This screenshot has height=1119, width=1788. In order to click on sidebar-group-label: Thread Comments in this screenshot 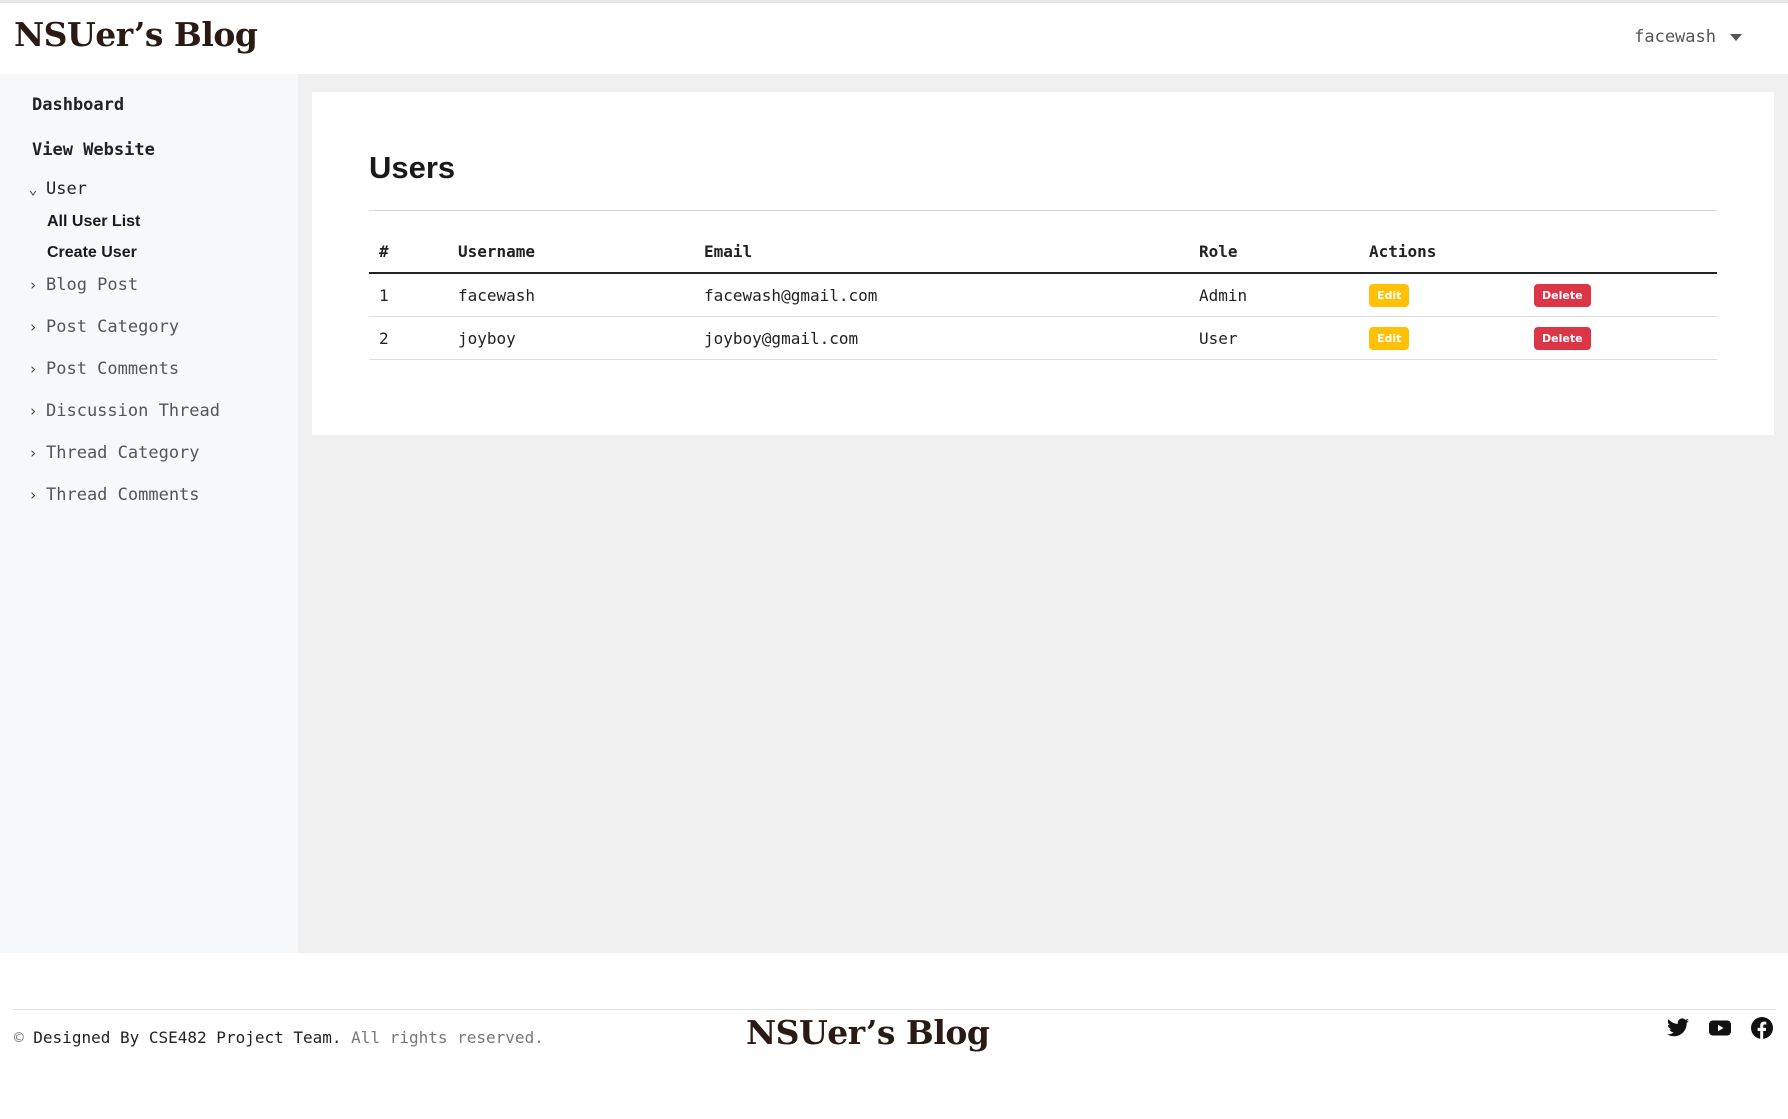, I will do `click(123, 495)`.